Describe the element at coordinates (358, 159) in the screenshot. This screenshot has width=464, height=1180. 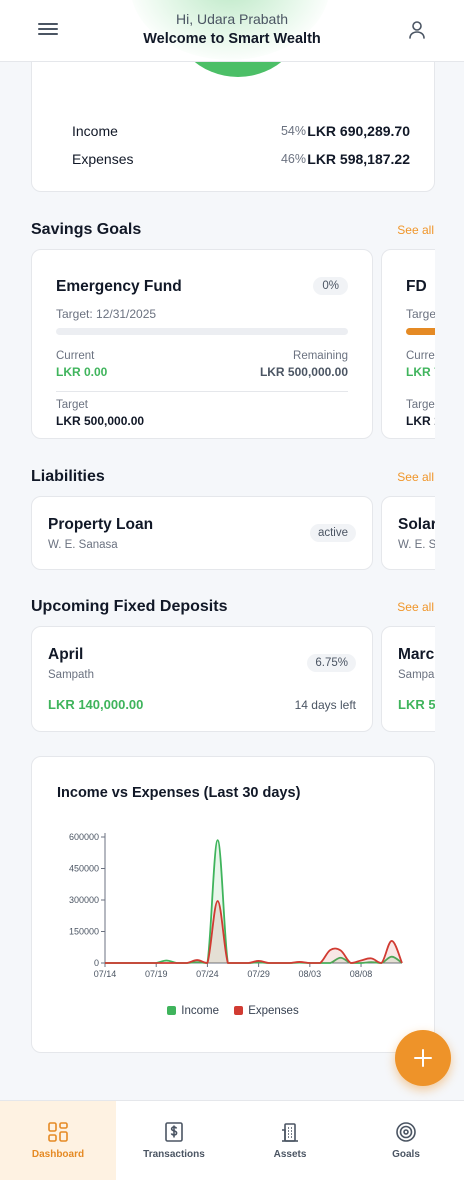
I see `summary-amount: LKR 598,187.22` at that location.